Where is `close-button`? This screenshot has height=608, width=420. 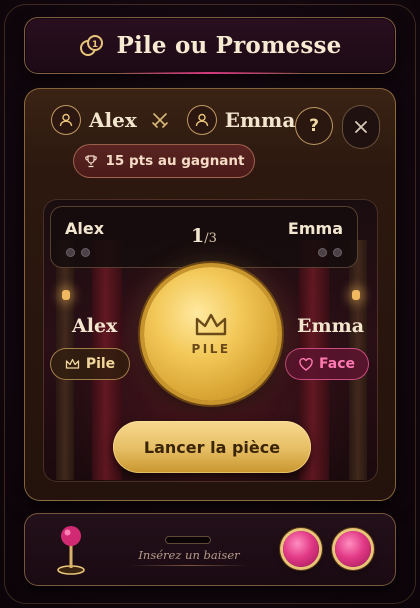 close-button is located at coordinates (361, 127).